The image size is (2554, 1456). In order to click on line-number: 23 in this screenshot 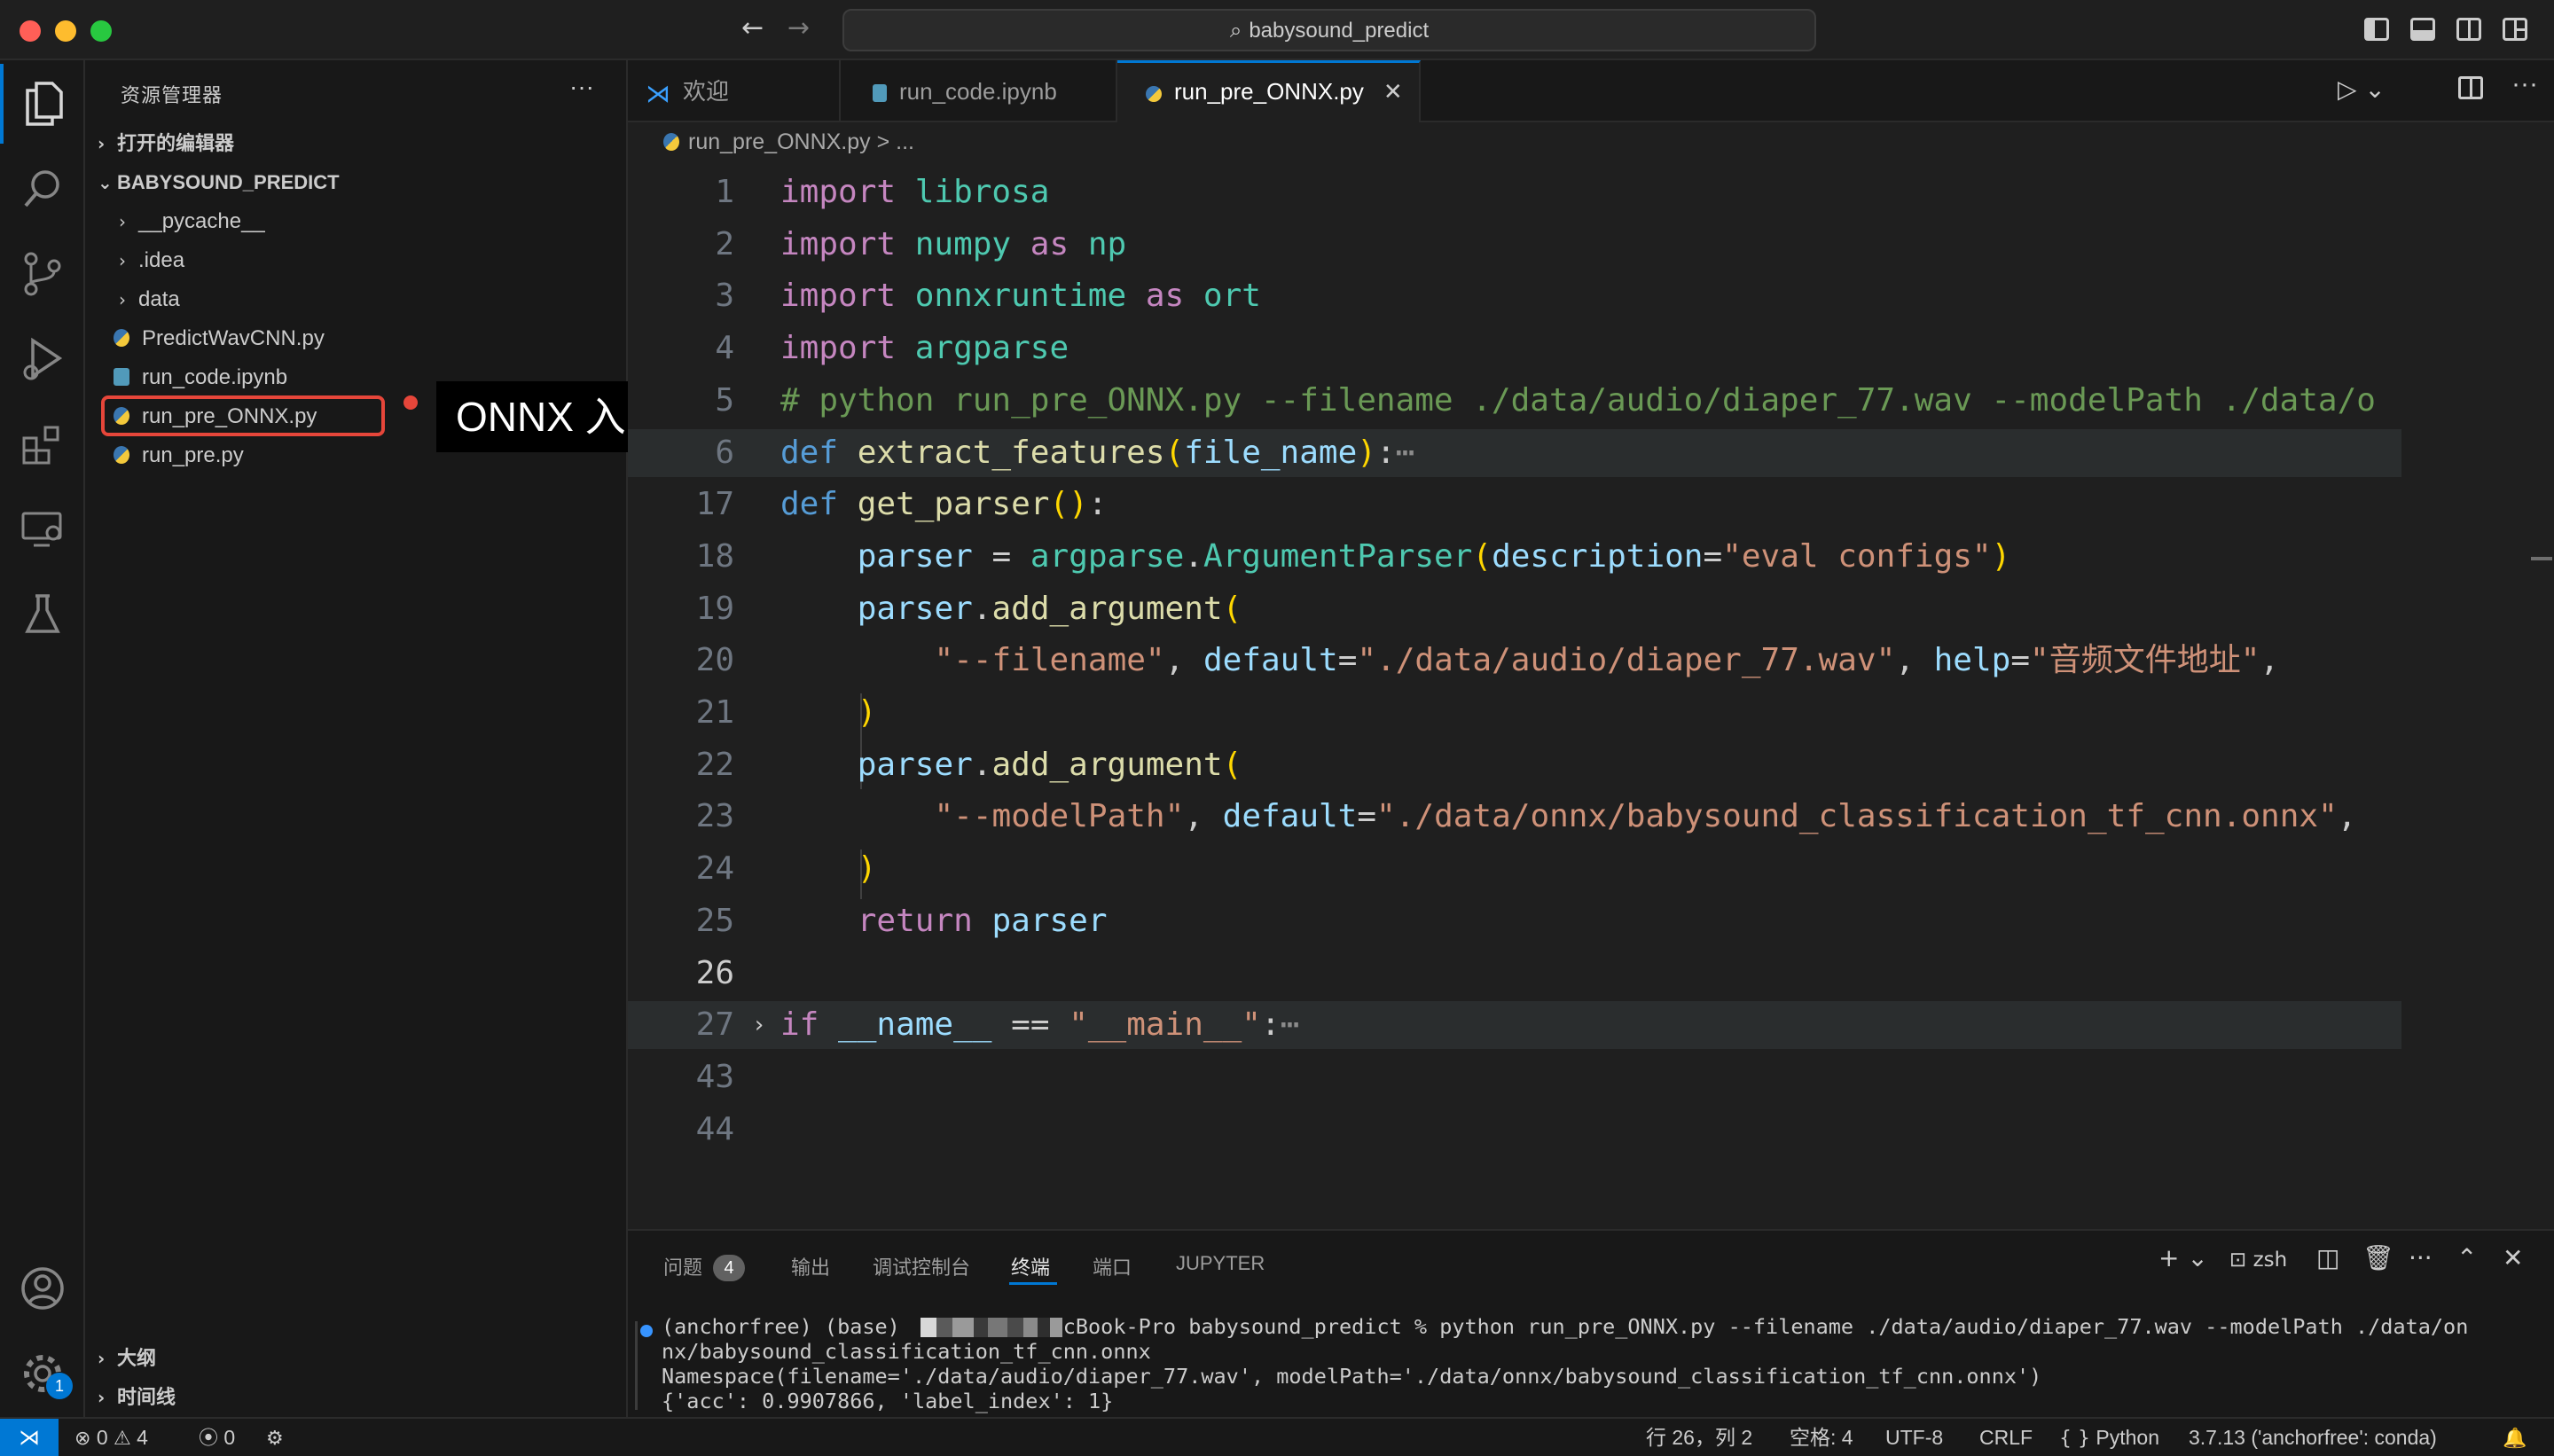, I will do `click(714, 816)`.